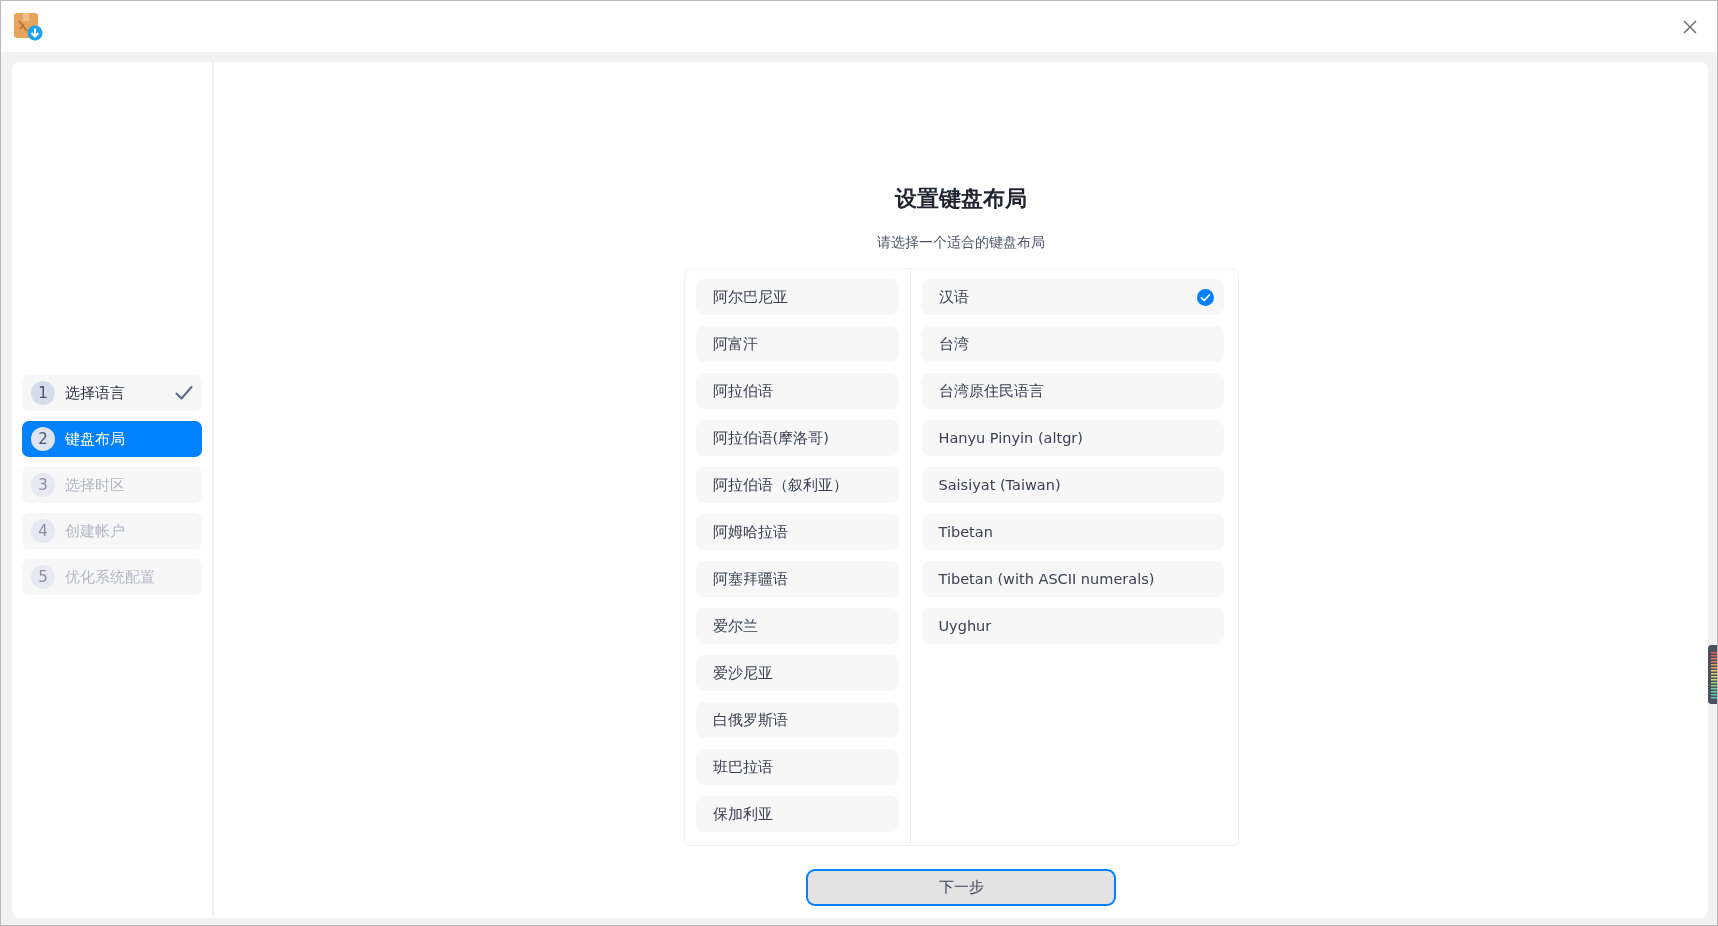 This screenshot has width=1718, height=926. Describe the element at coordinates (797, 297) in the screenshot. I see `layout-option: 阿尔巴尼亚` at that location.